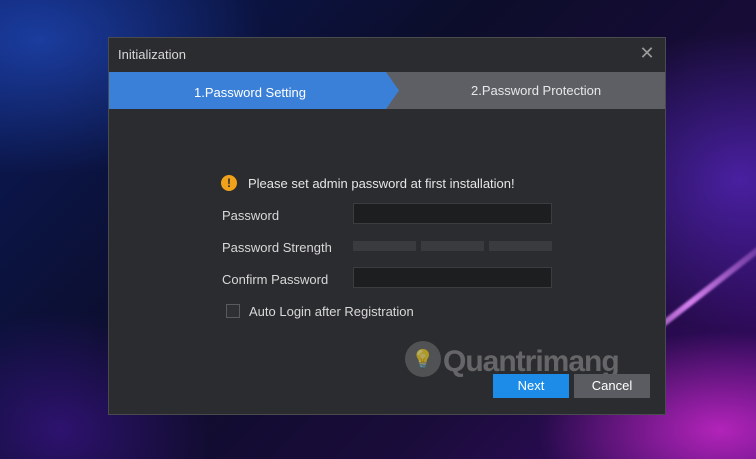 This screenshot has width=756, height=459. I want to click on warning-icon: !, so click(229, 183).